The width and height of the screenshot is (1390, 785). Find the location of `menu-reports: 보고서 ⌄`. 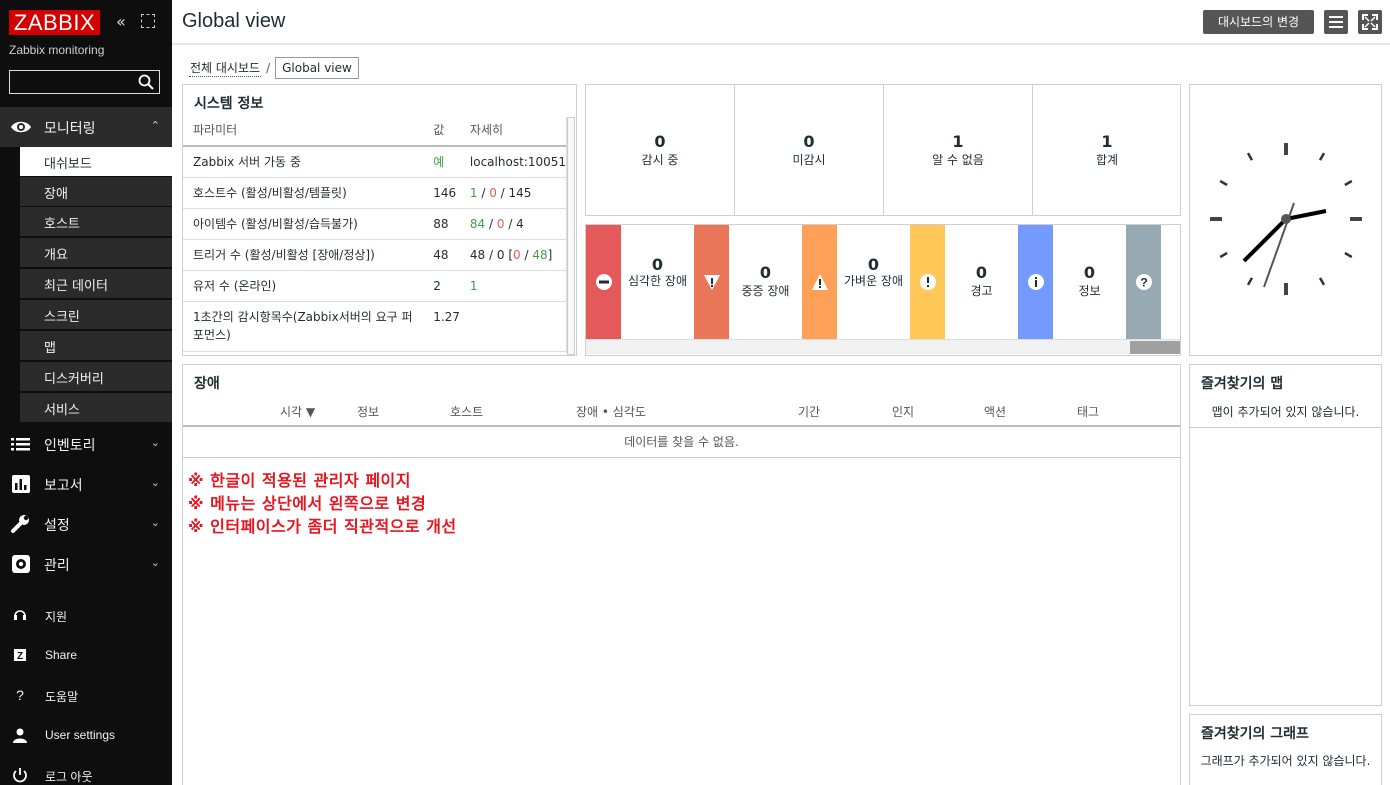

menu-reports: 보고서 ⌄ is located at coordinates (86, 484).